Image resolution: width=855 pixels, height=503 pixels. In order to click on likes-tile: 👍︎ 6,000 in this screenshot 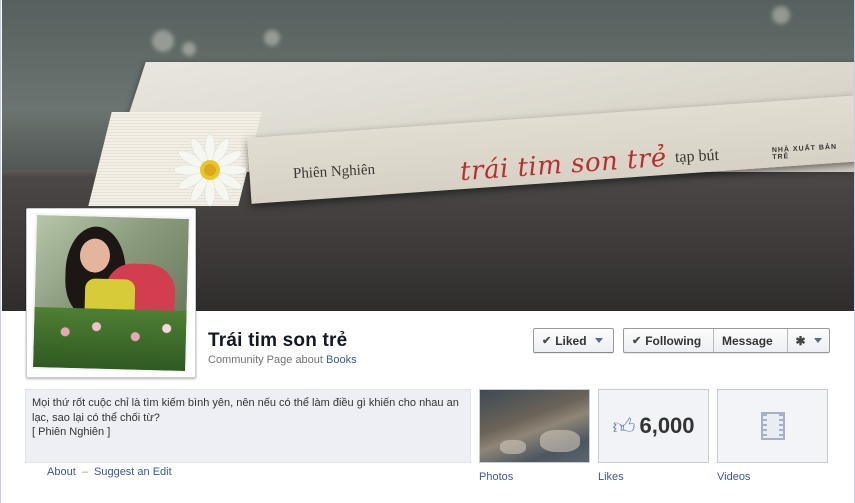, I will do `click(653, 426)`.